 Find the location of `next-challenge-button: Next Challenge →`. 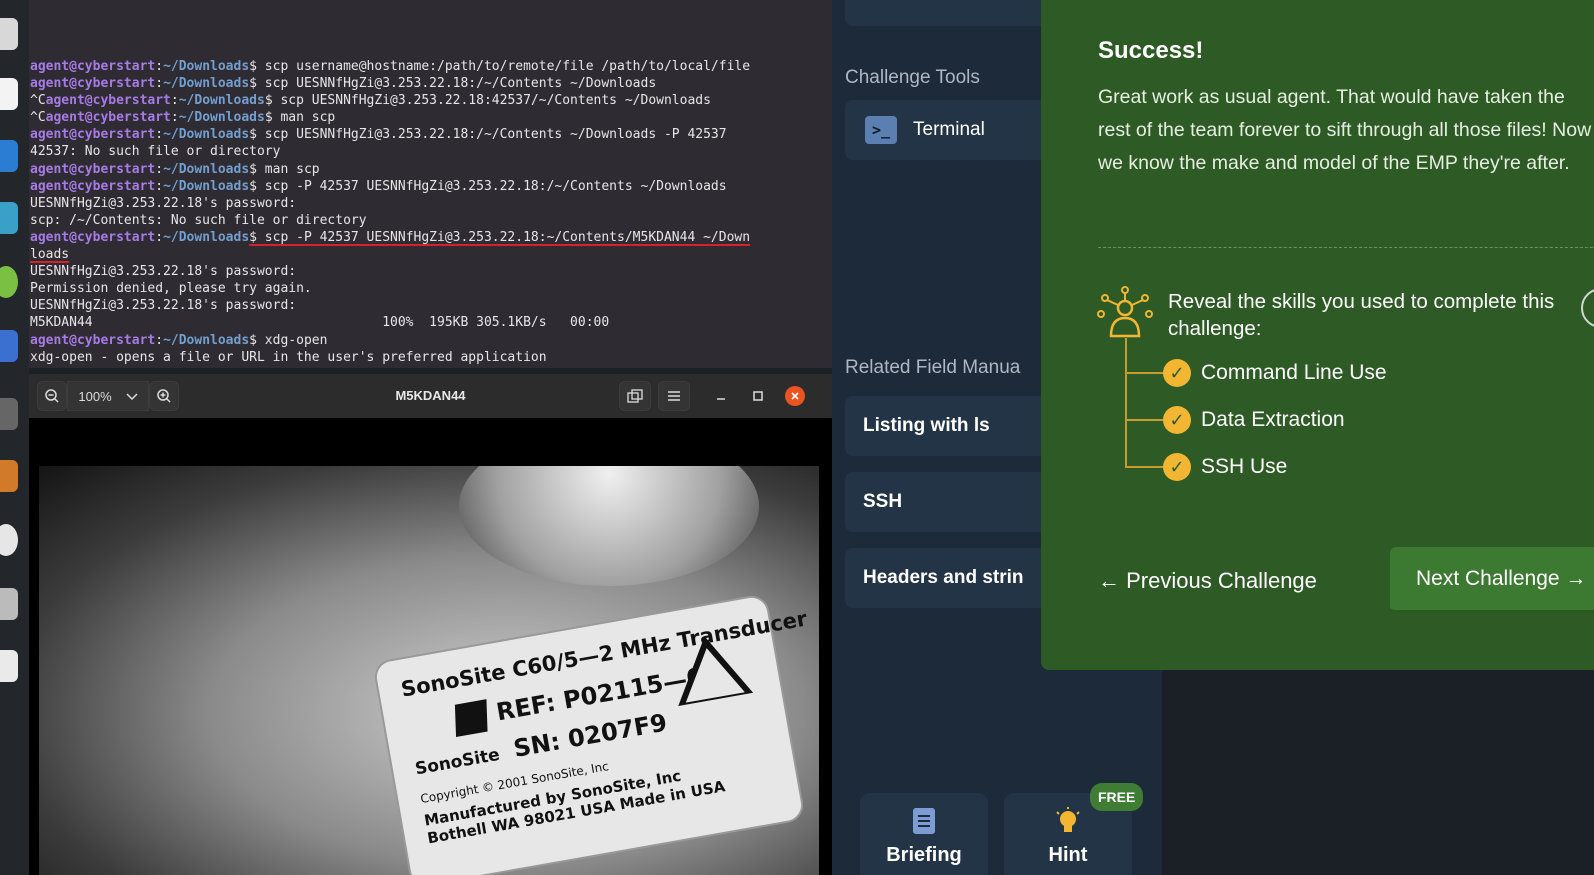

next-challenge-button: Next Challenge → is located at coordinates (1492, 580).